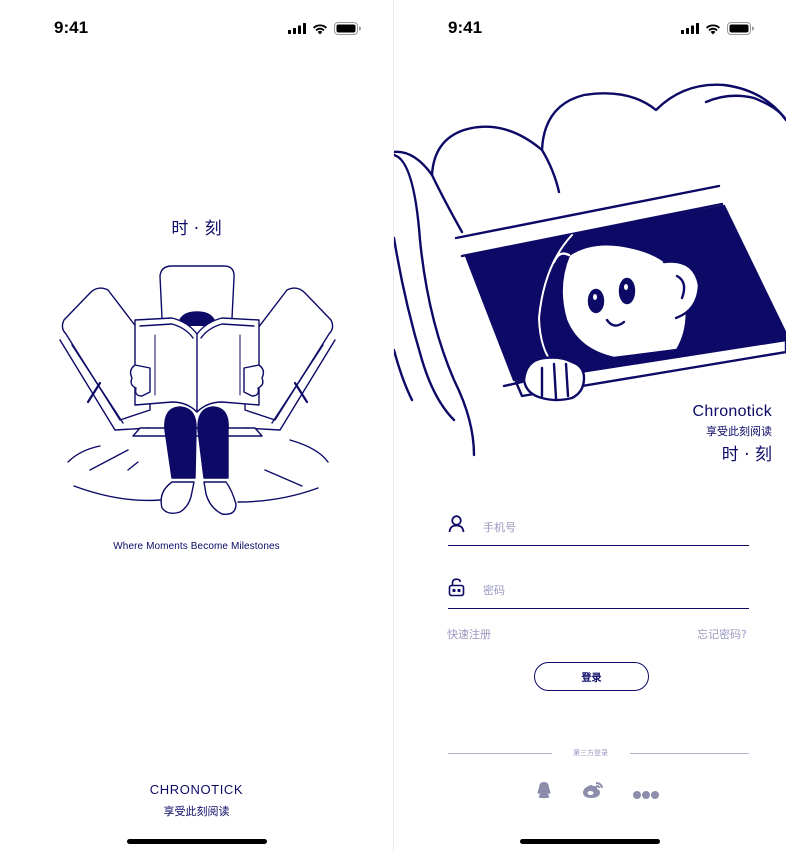 The width and height of the screenshot is (786, 852). I want to click on splash-slogan: 享受此刻阅读, so click(196, 811).